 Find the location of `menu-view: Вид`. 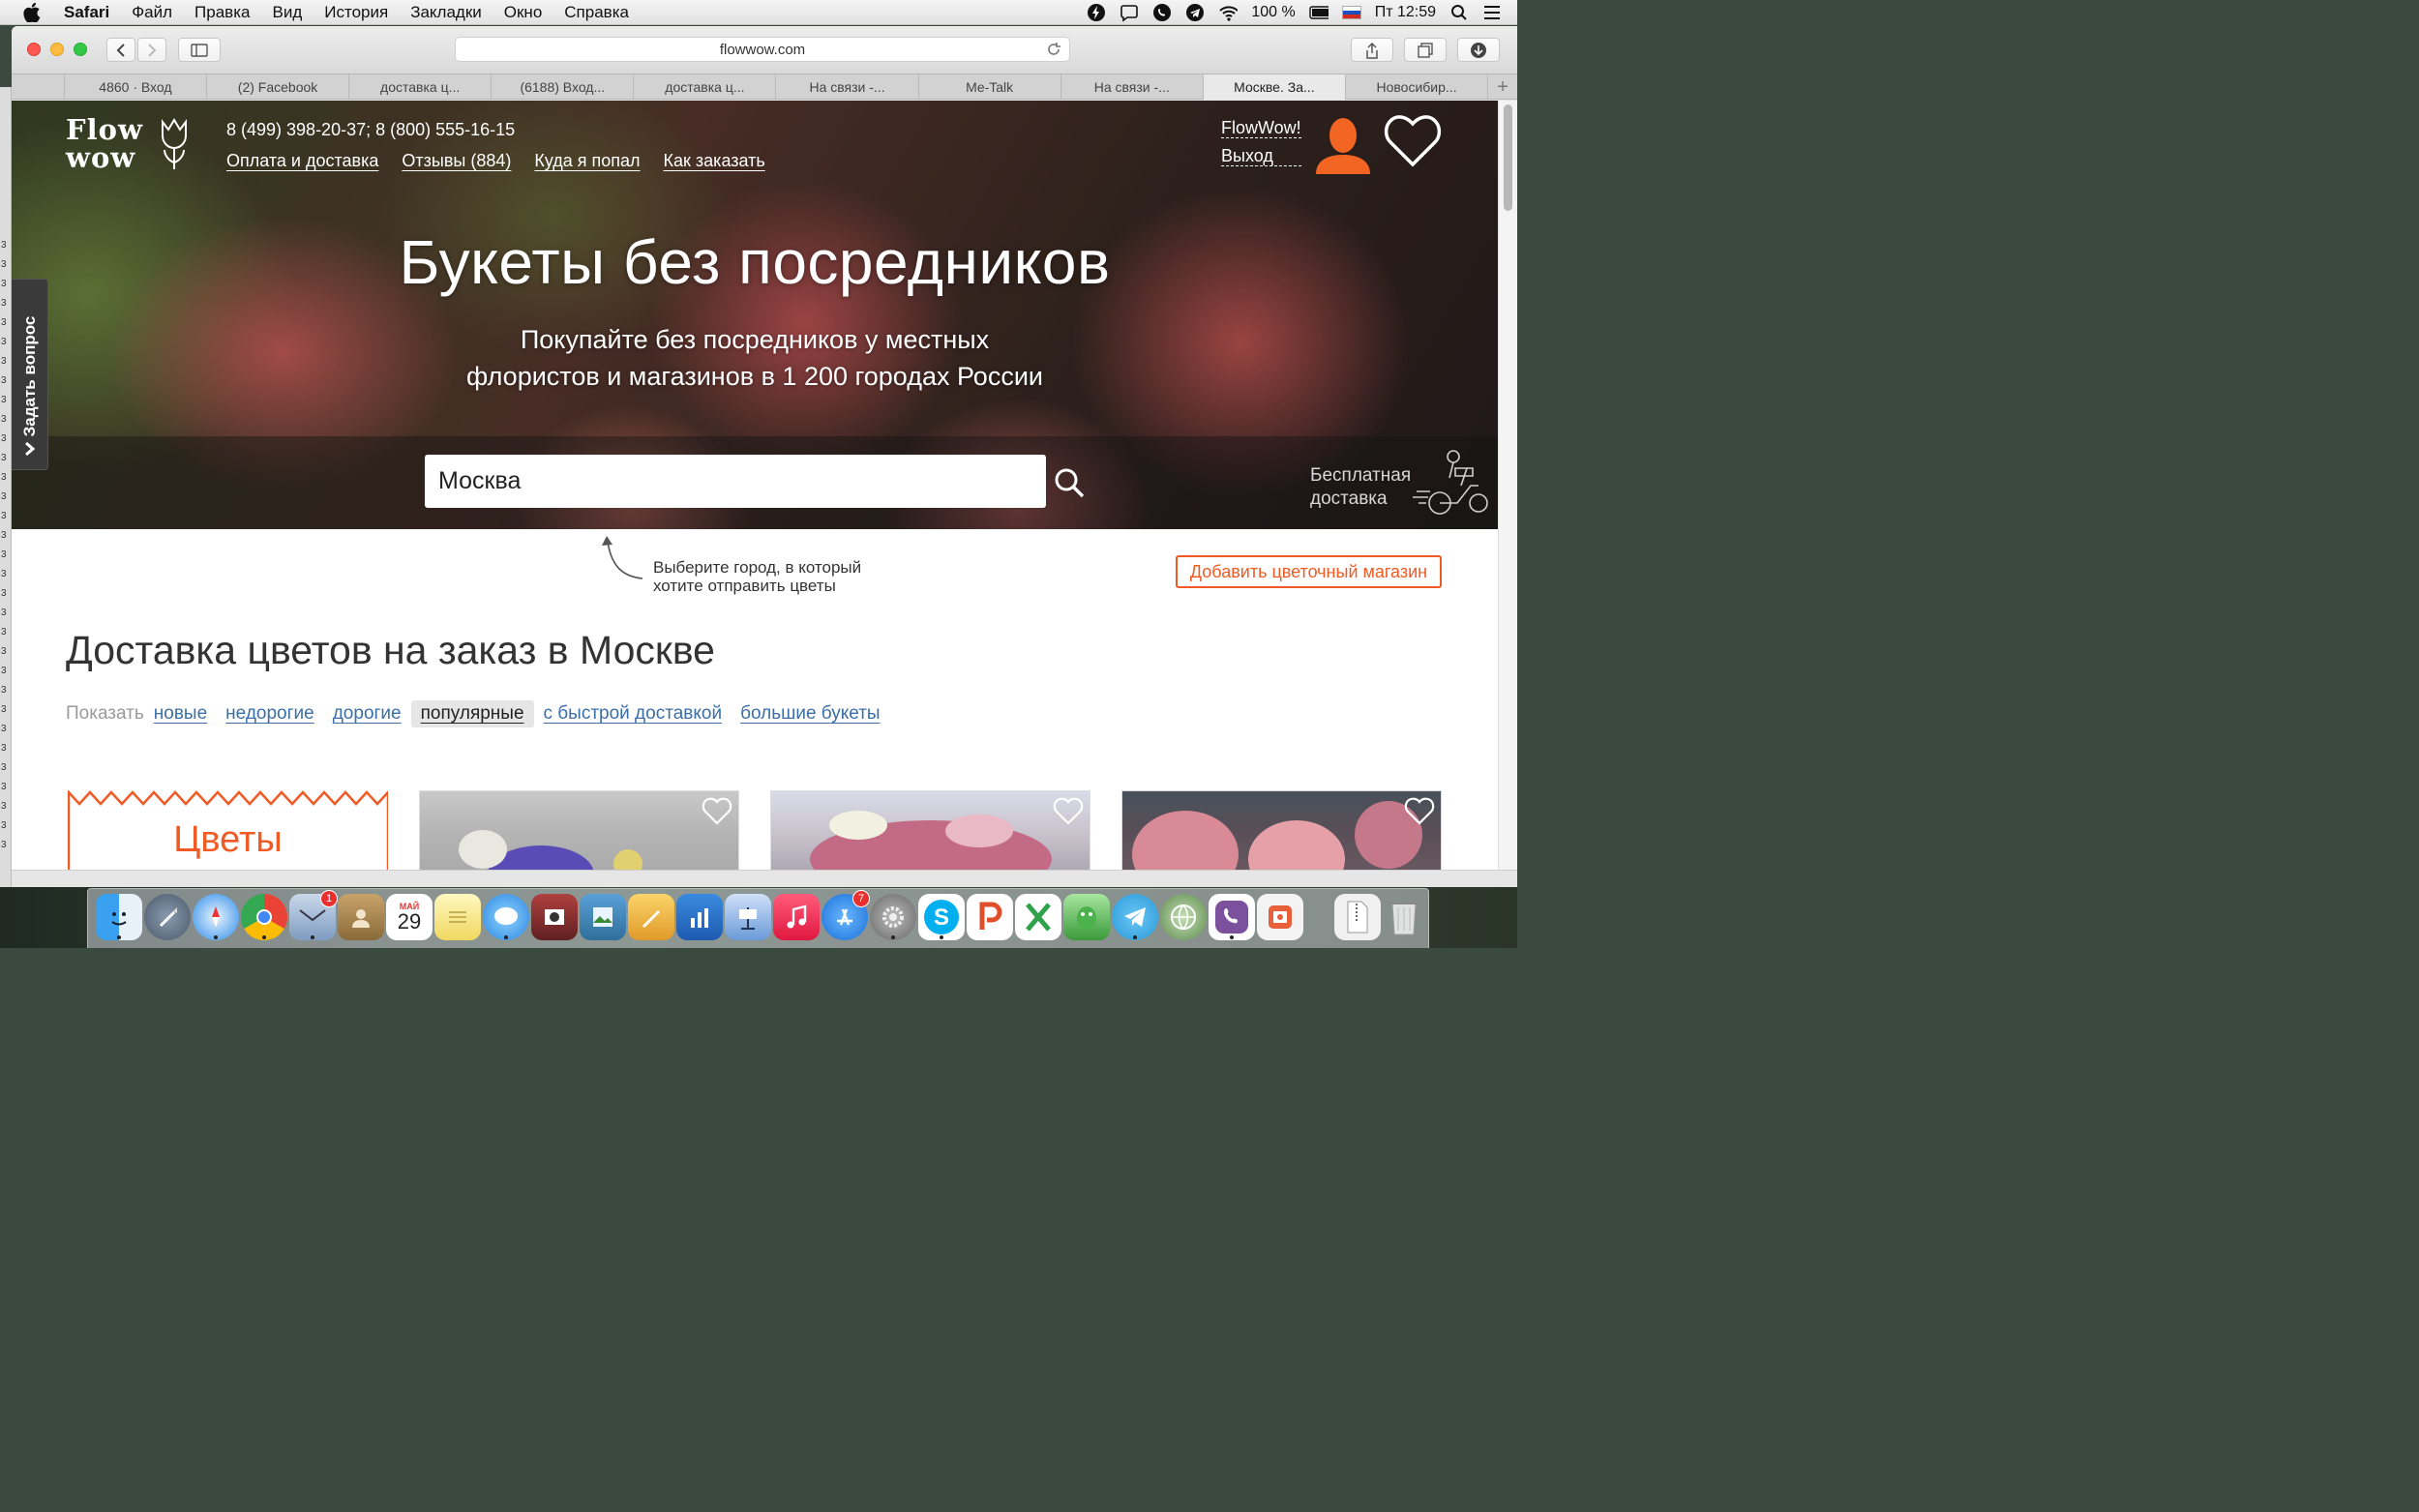

menu-view: Вид is located at coordinates (287, 13).